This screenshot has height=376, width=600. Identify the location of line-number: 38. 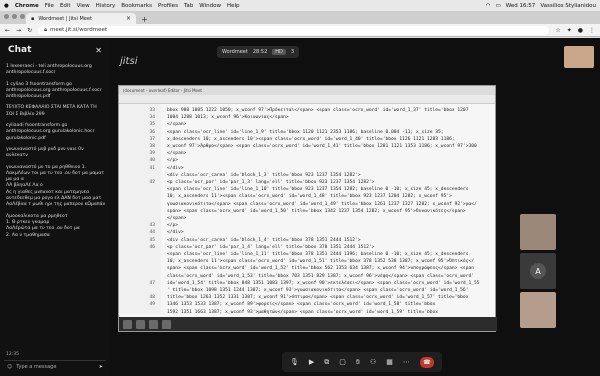
(152, 147).